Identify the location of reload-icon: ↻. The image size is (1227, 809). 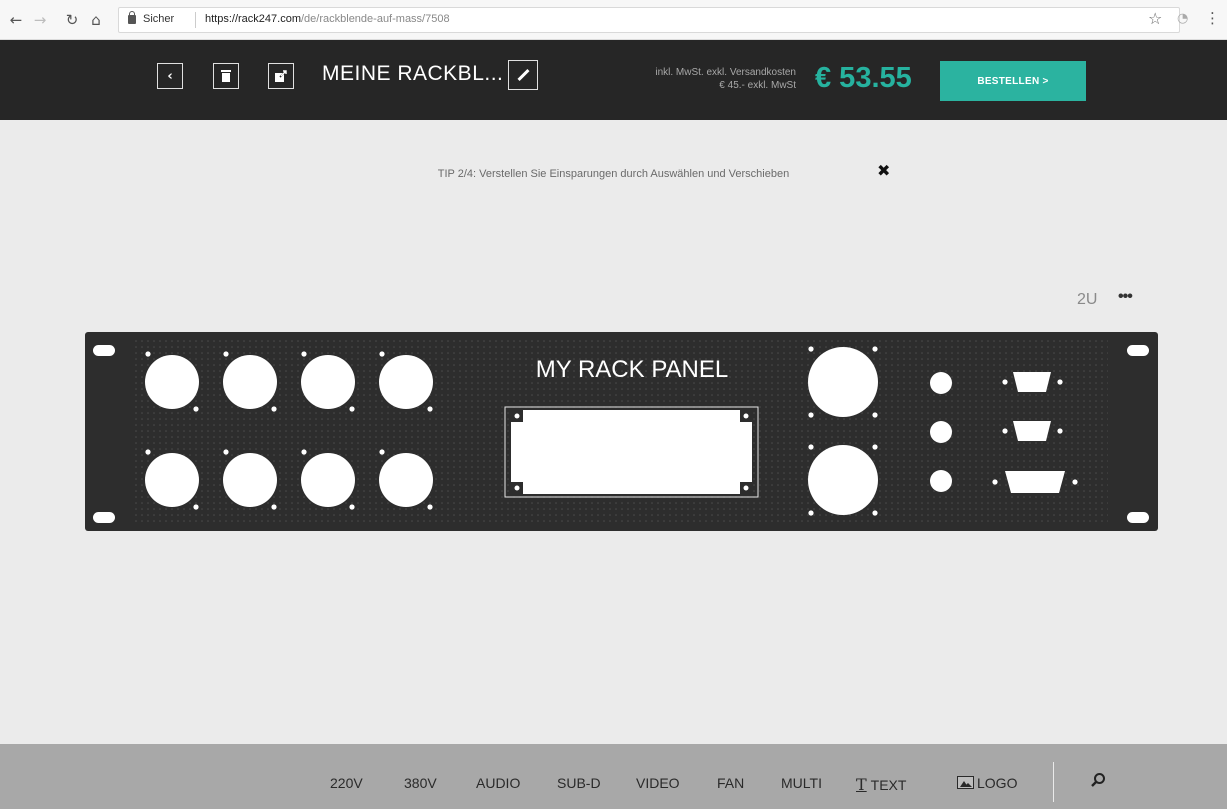
(72, 20).